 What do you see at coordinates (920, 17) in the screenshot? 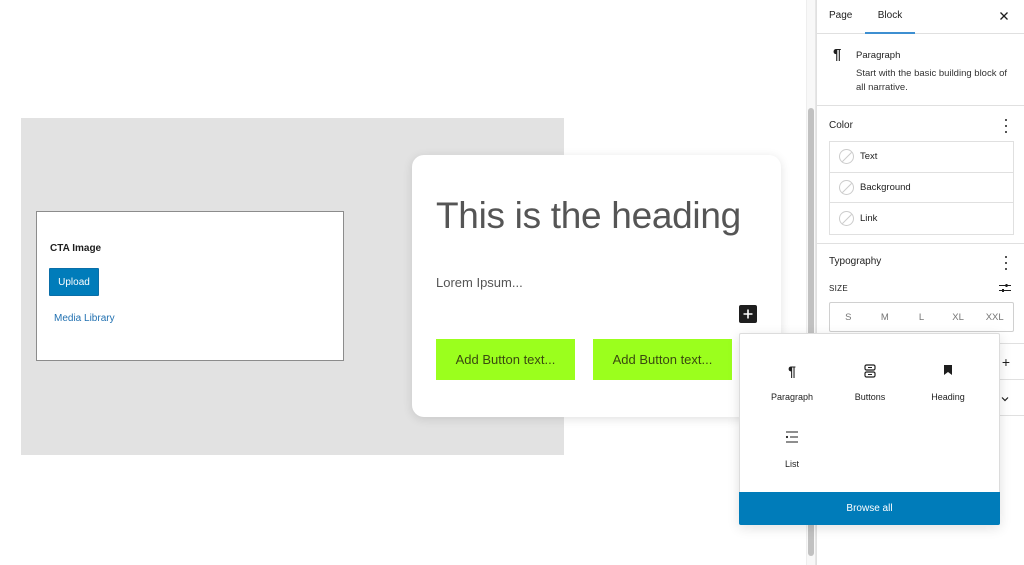
I see `sidebar-tabs: Page Block` at bounding box center [920, 17].